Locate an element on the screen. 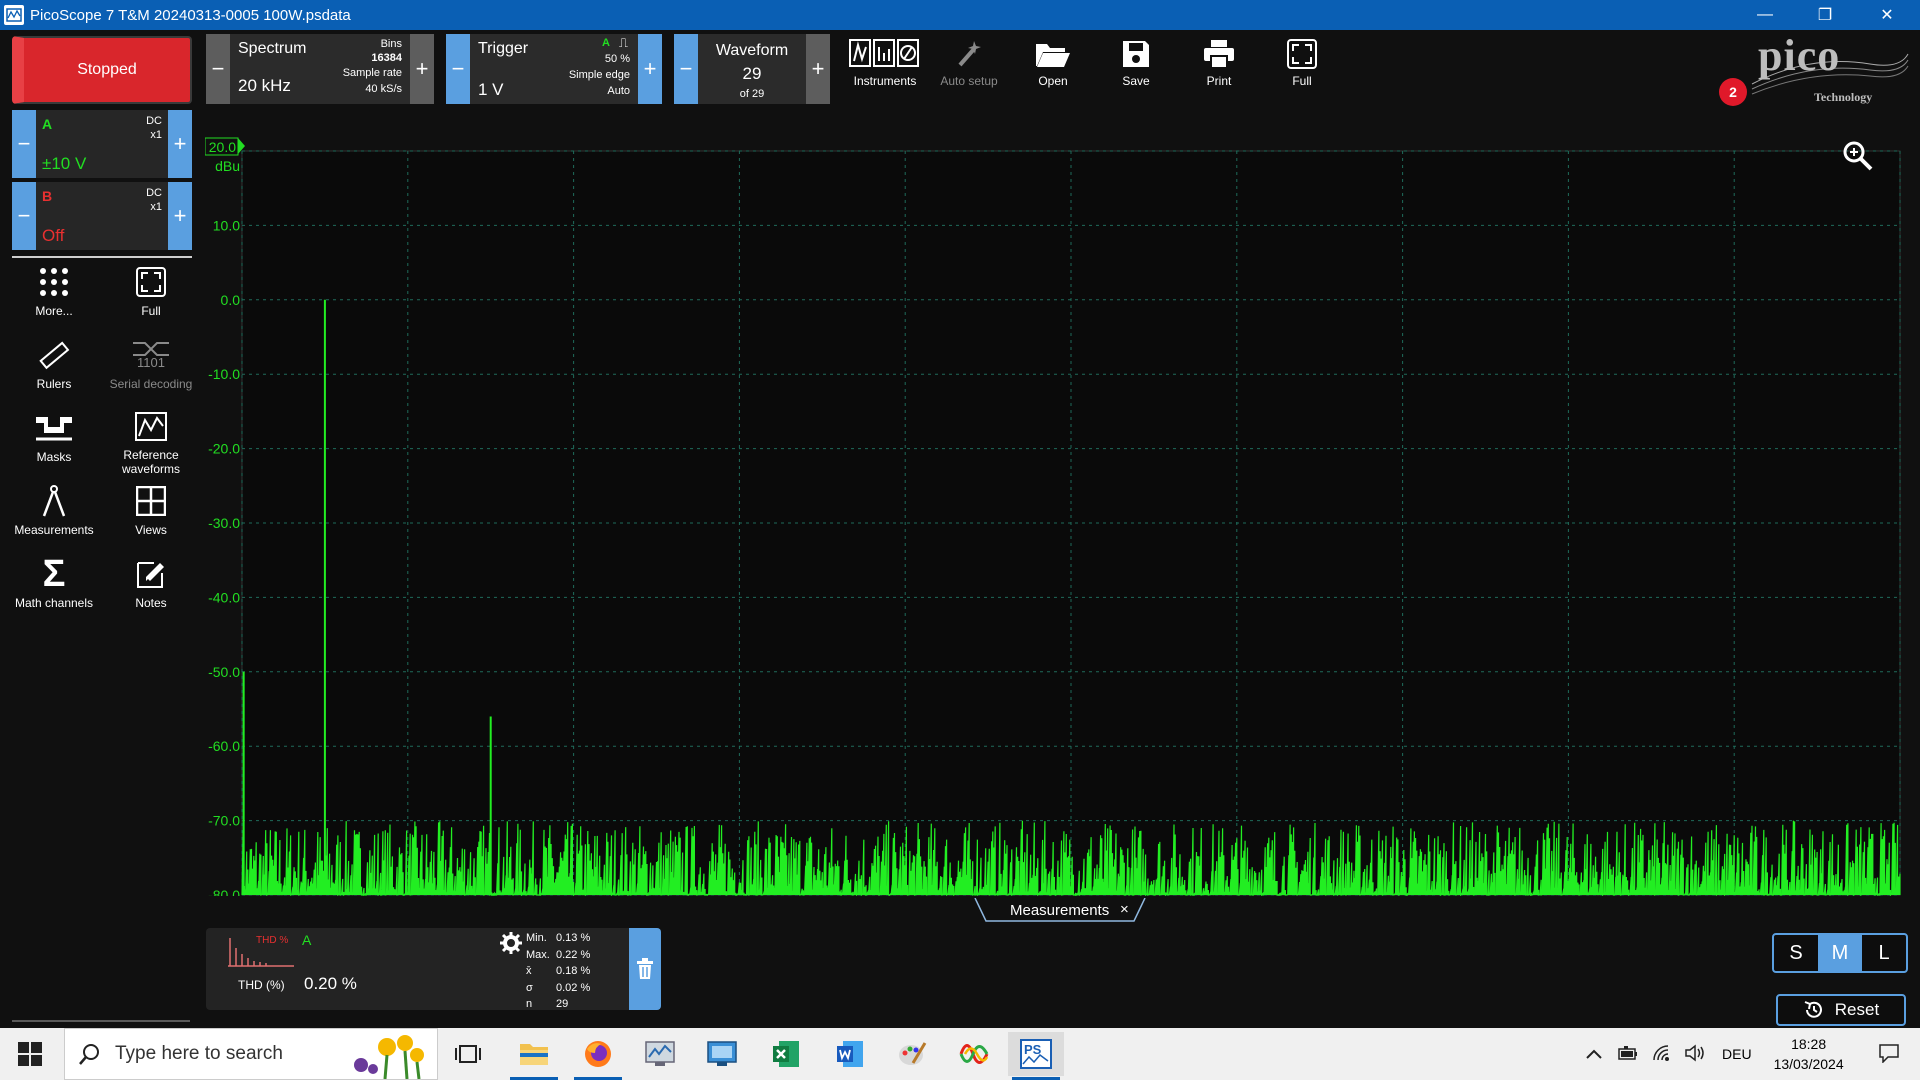  trigger-mode: Auto is located at coordinates (618, 91).